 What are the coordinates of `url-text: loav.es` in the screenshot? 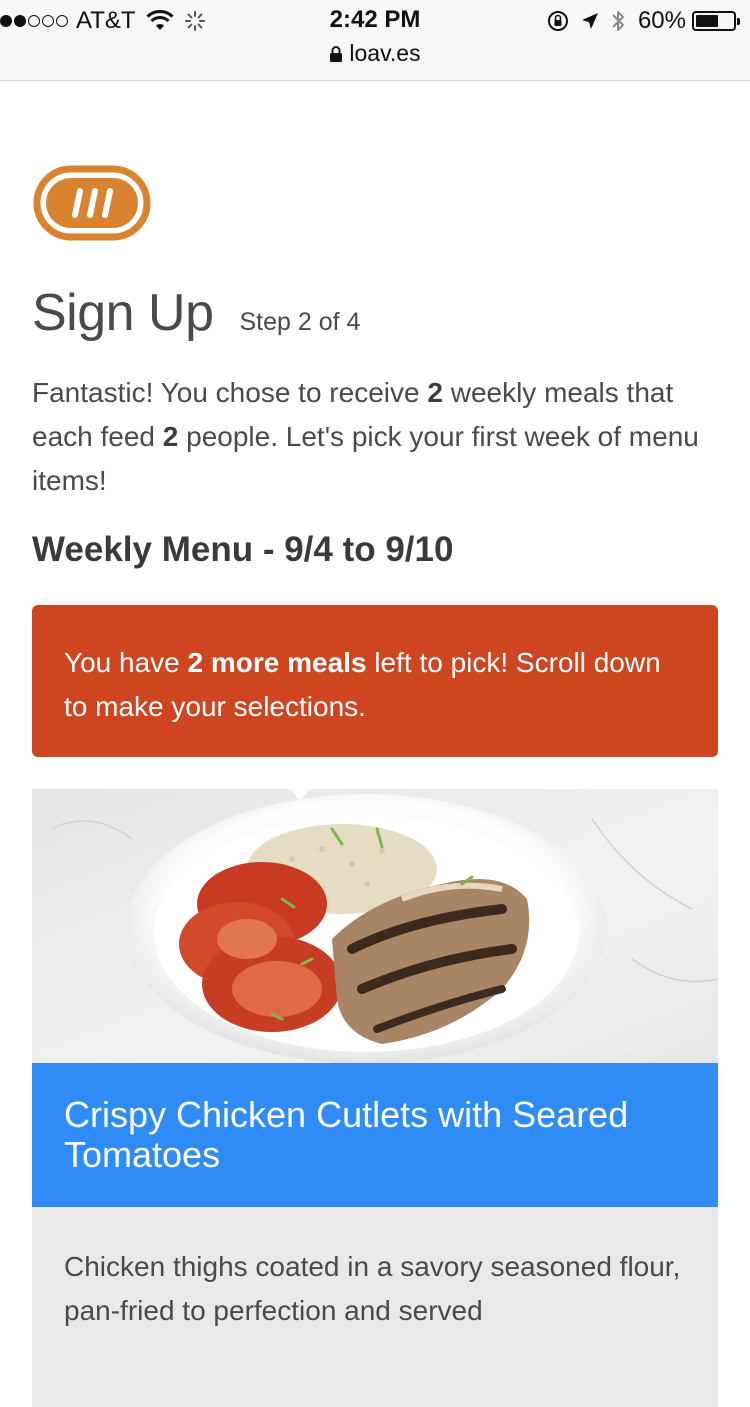 It's located at (385, 53).